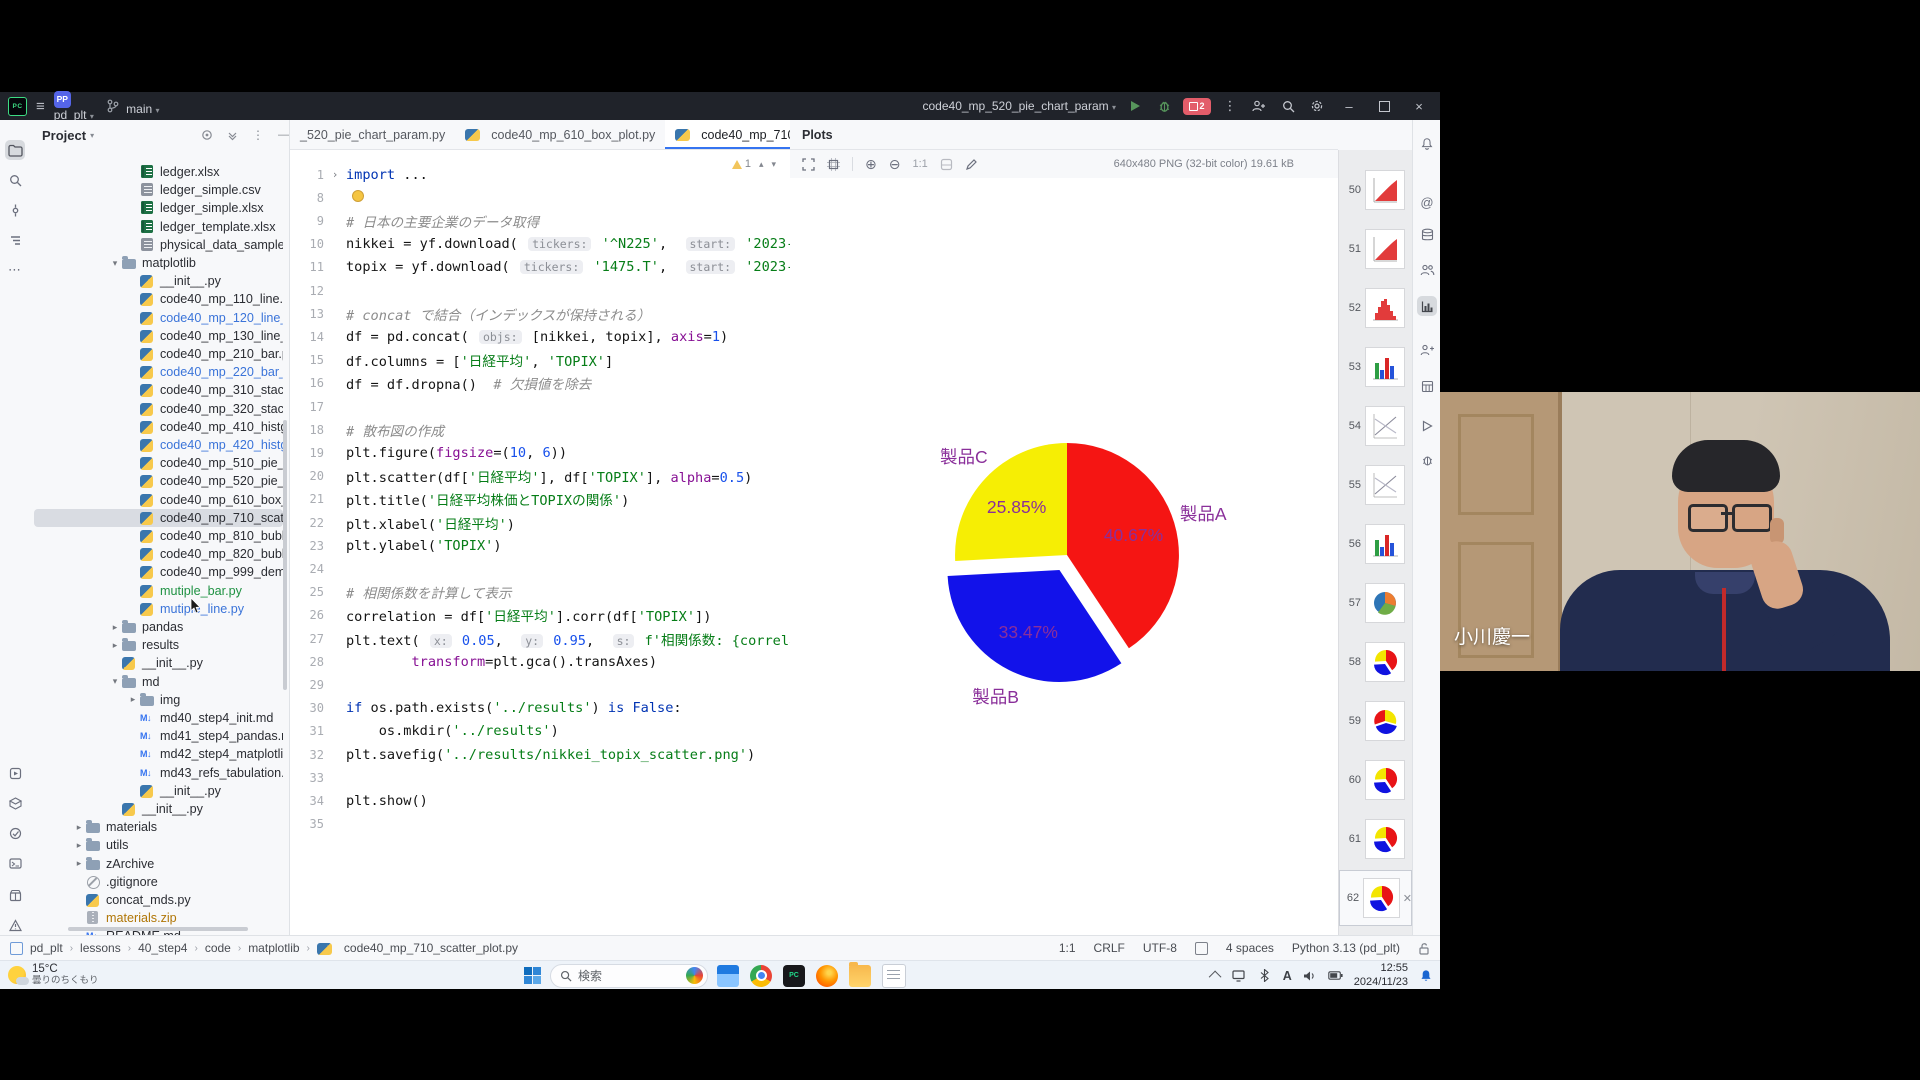 This screenshot has height=1080, width=1920. I want to click on tree-vertical-scrollbar, so click(285, 555).